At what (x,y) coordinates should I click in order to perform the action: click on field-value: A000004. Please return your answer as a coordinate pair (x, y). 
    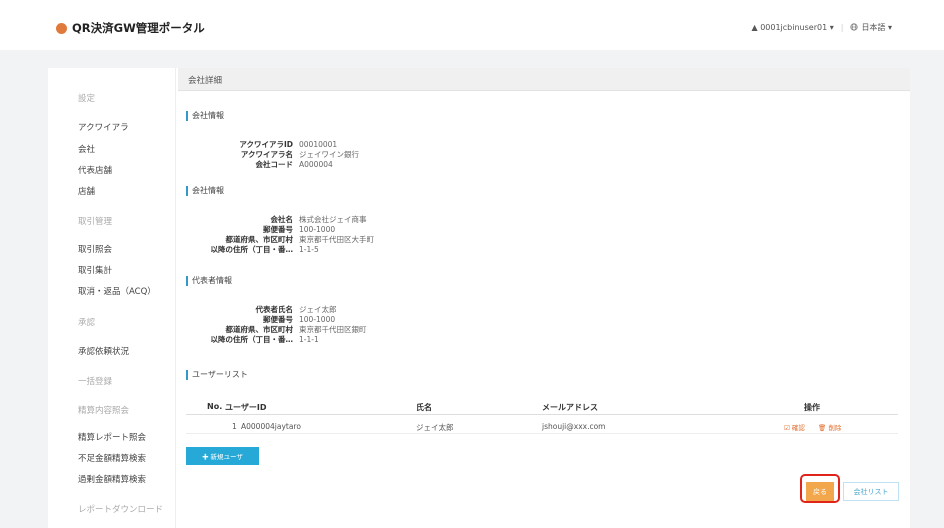
    Looking at the image, I should click on (316, 164).